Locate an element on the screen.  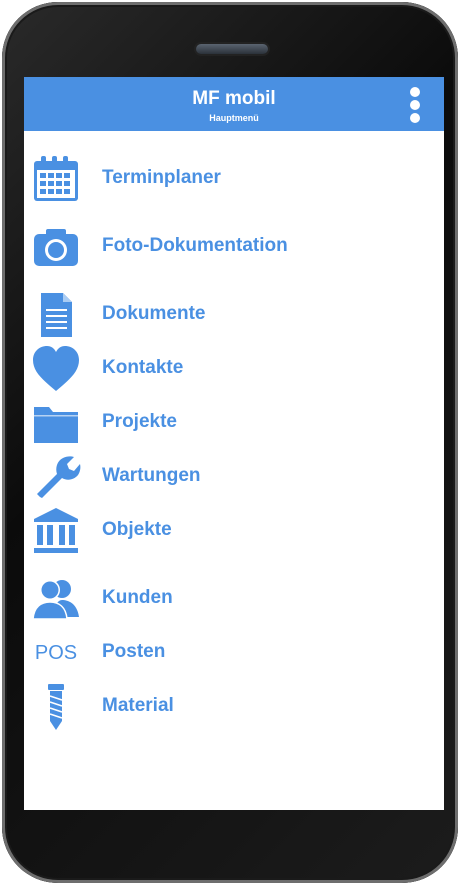
overflow-menu-icon is located at coordinates (415, 105).